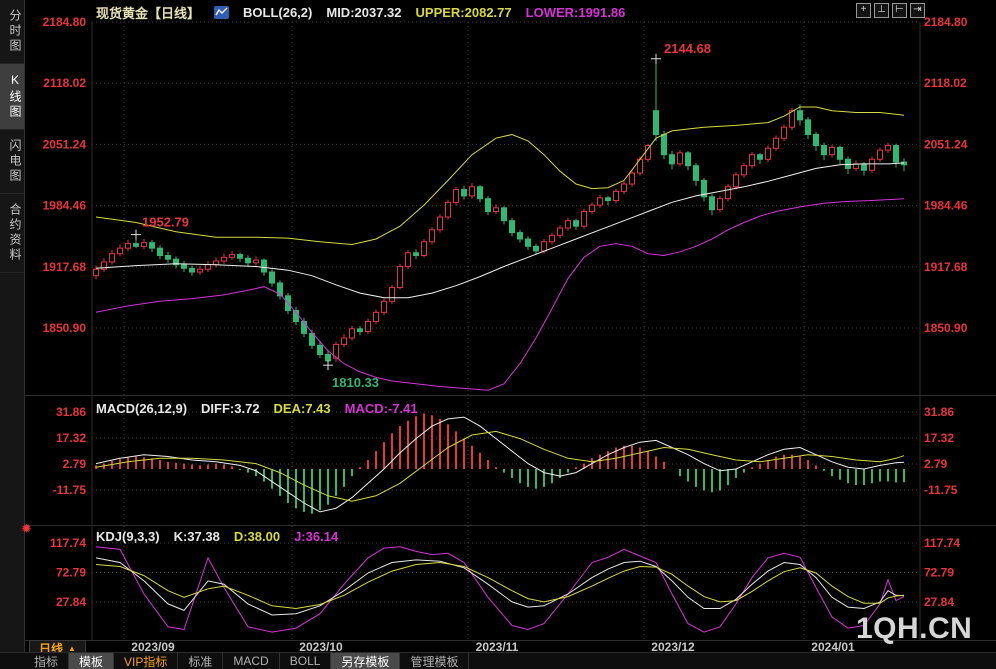  Describe the element at coordinates (230, 408) in the screenshot. I see `macd-value: DIFF:3.72` at that location.